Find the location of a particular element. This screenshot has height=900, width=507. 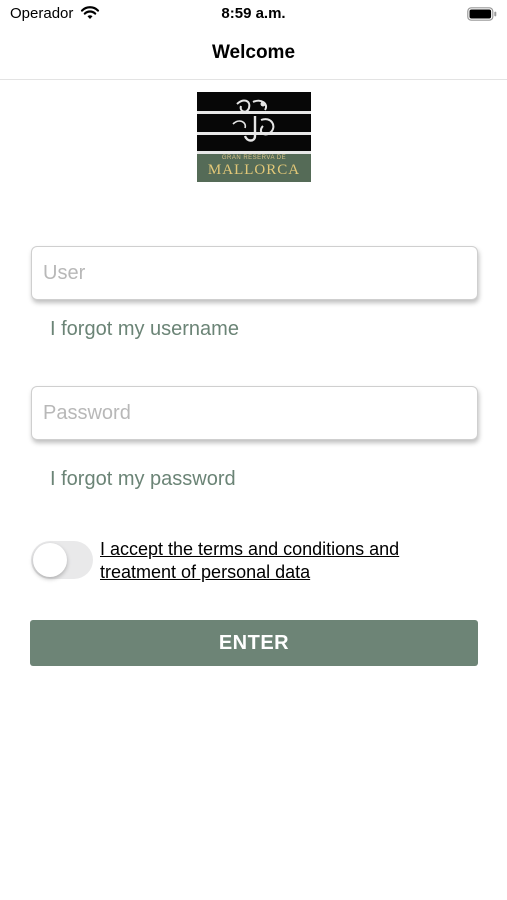

clock: 8:59 a.m. is located at coordinates (253, 13).